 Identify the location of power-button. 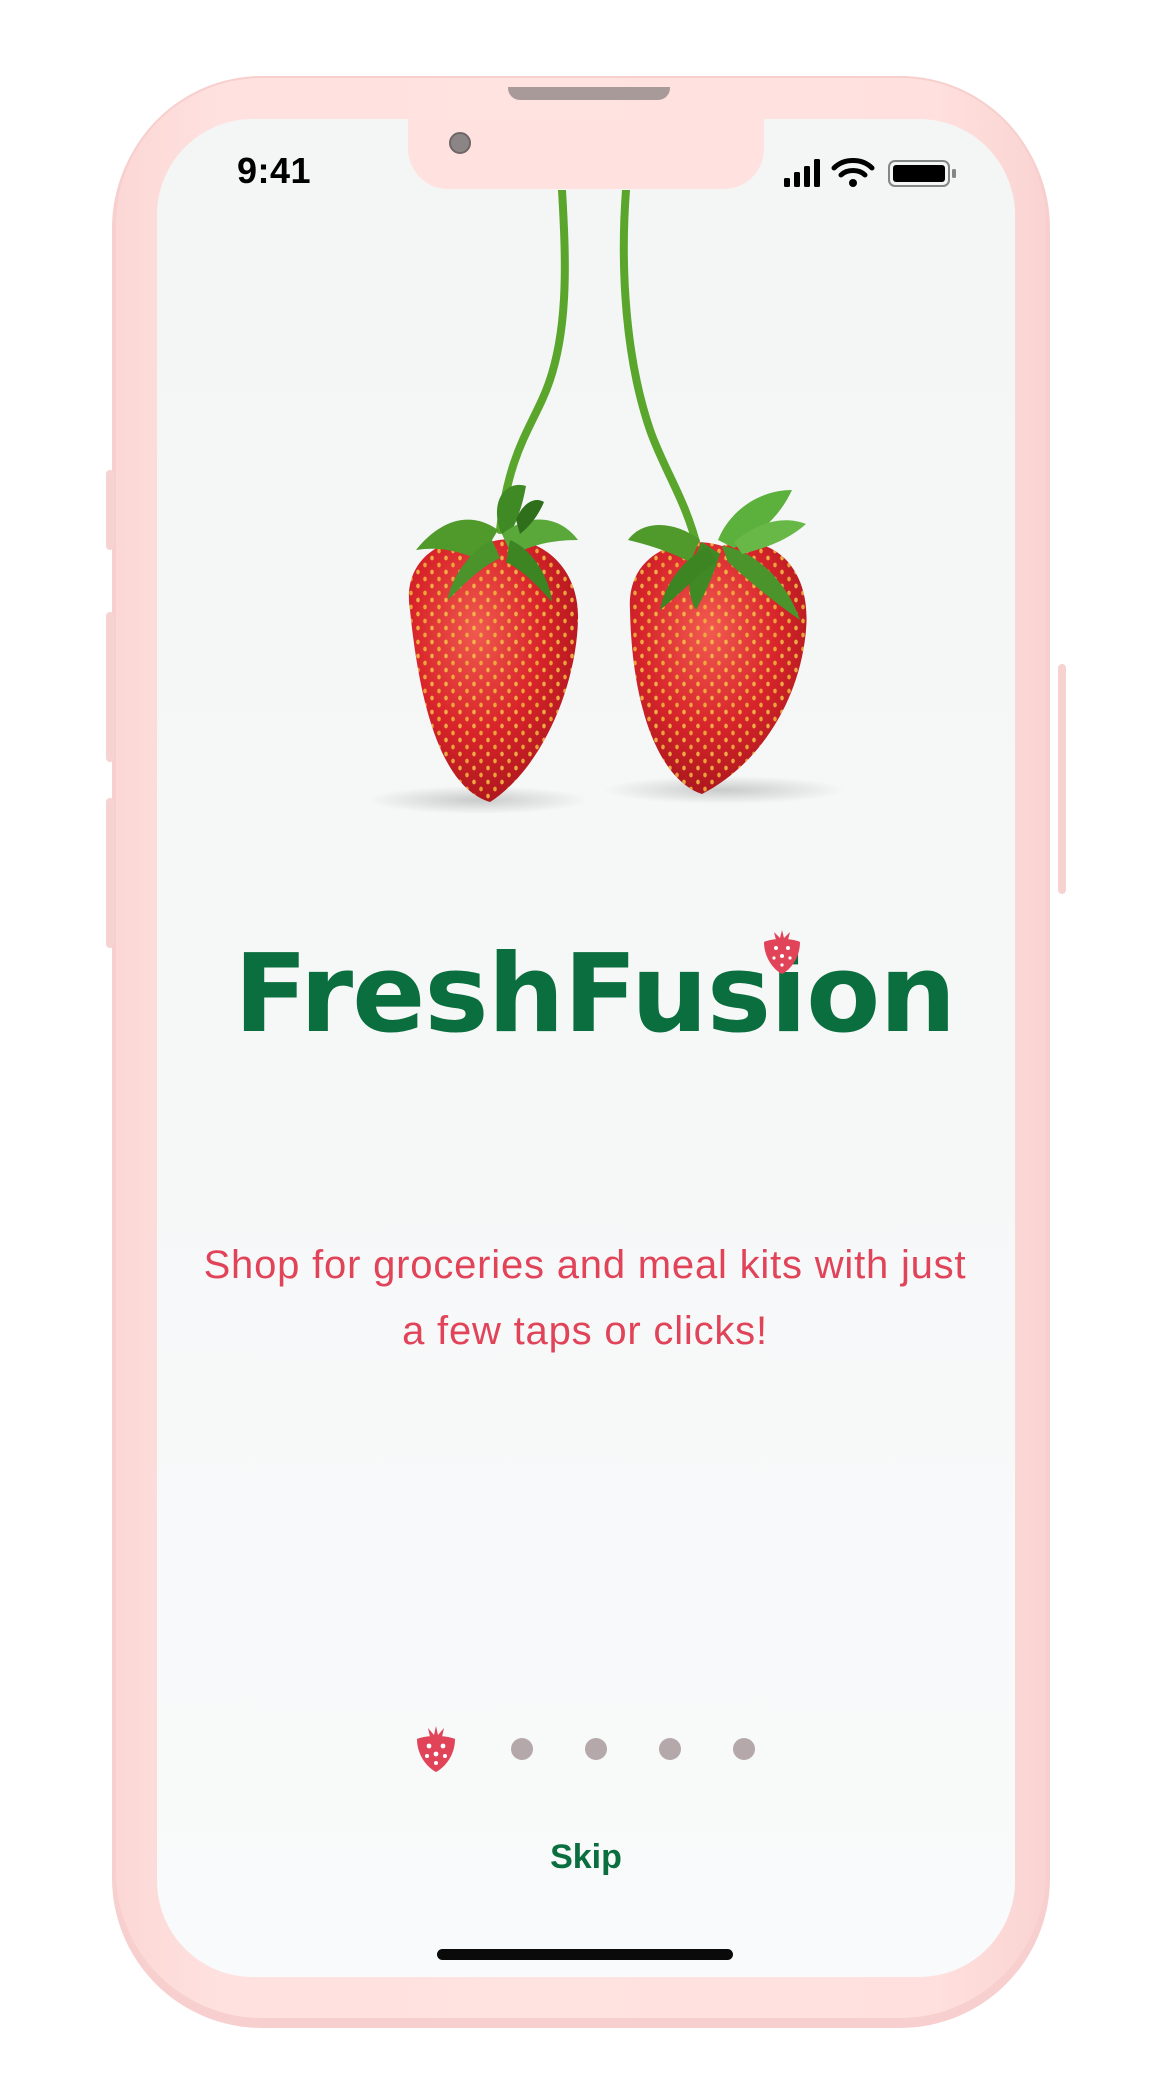
(1062, 779).